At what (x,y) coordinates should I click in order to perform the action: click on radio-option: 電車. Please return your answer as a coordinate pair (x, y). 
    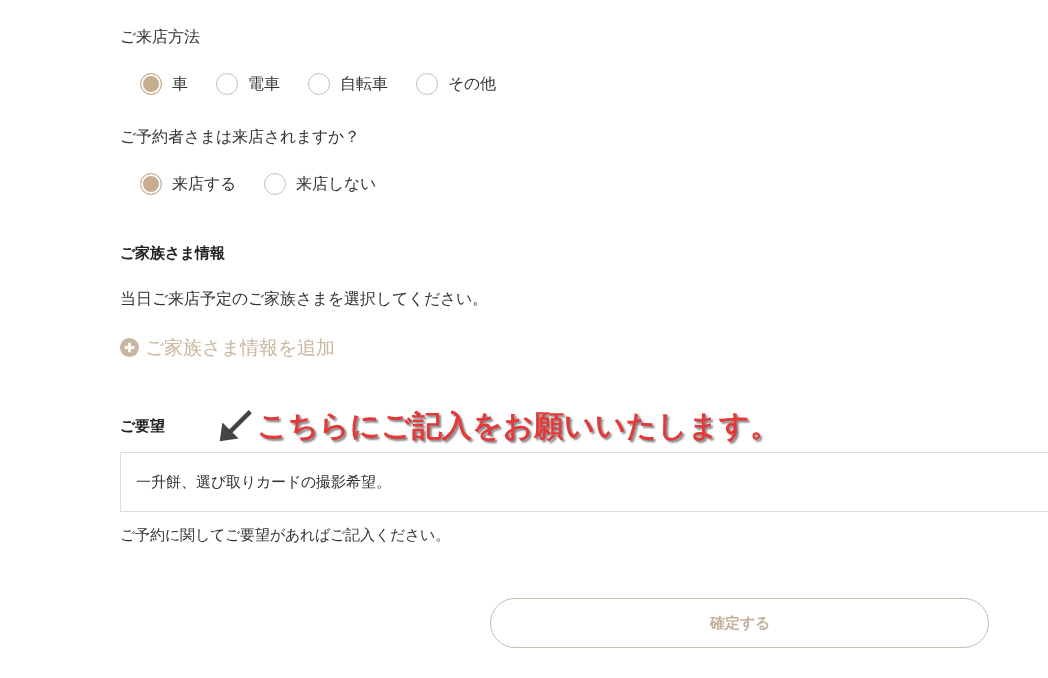
    Looking at the image, I should click on (248, 84).